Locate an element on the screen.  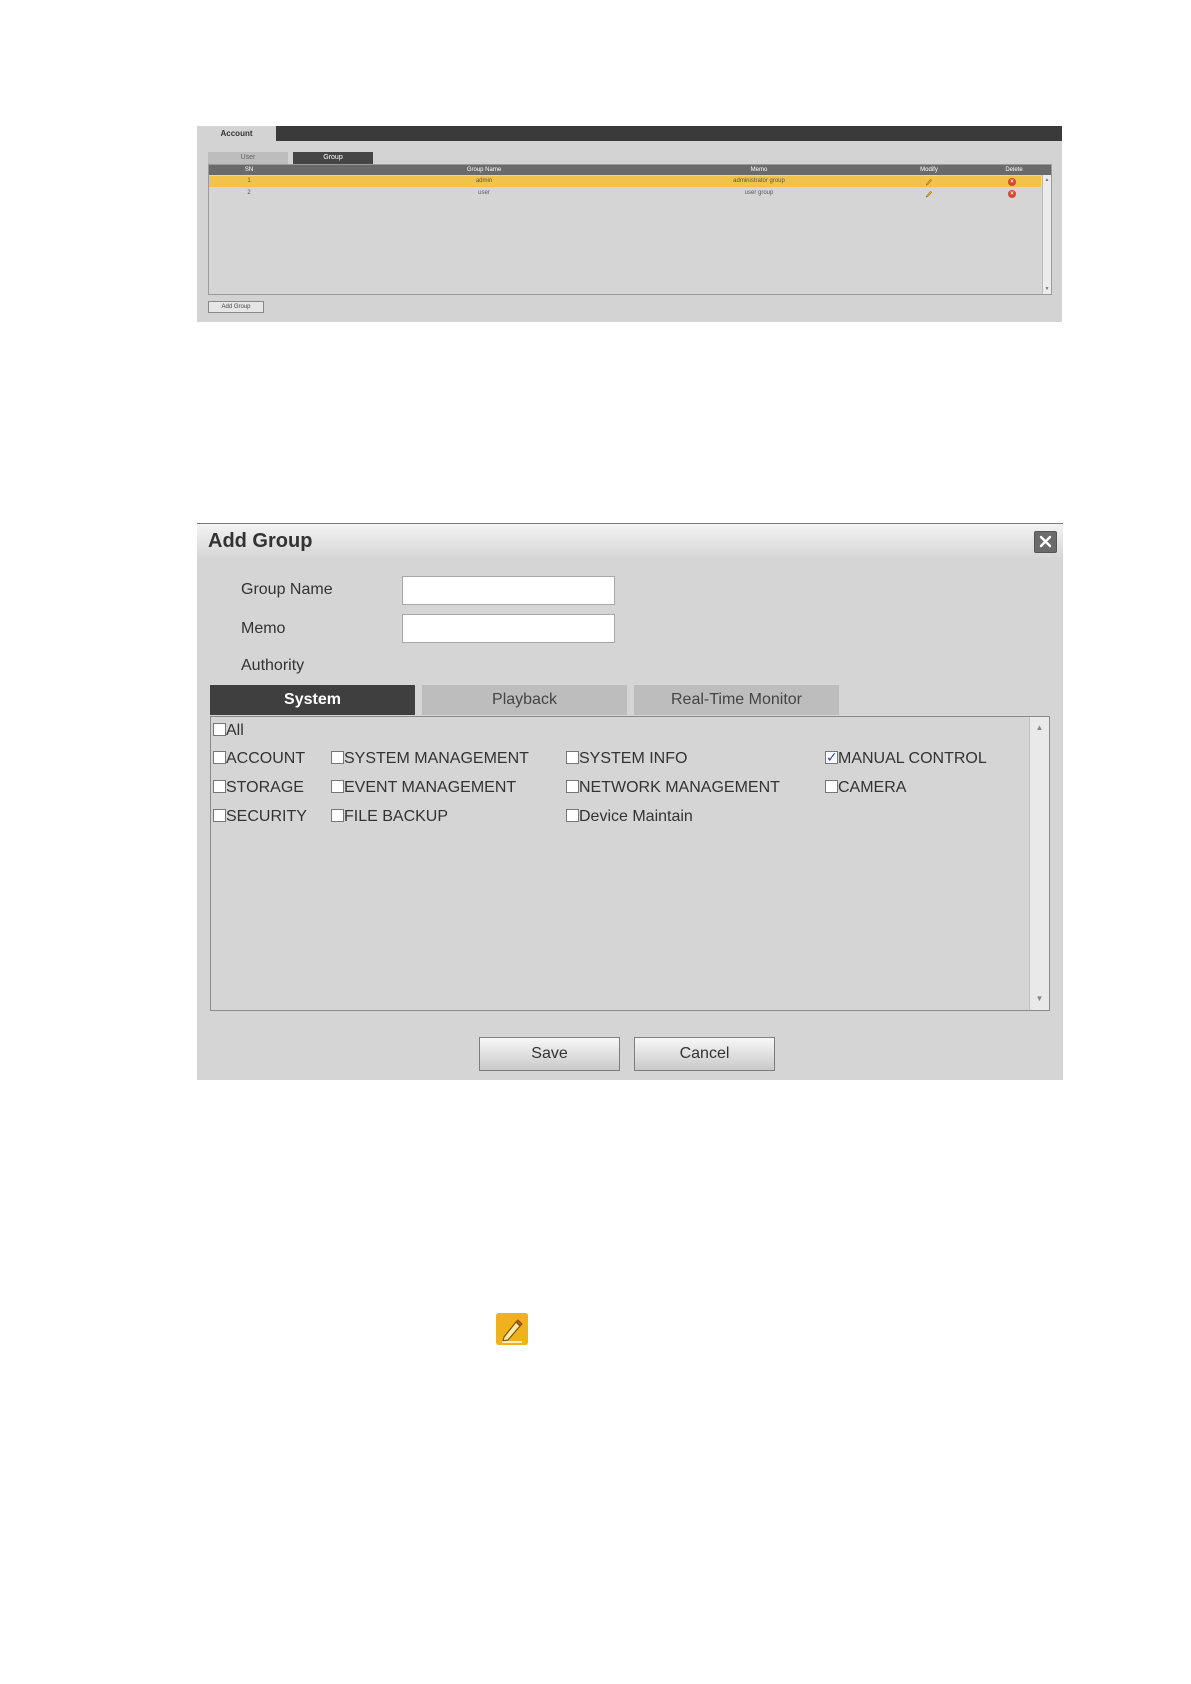
checkbox-camera is located at coordinates (831, 786).